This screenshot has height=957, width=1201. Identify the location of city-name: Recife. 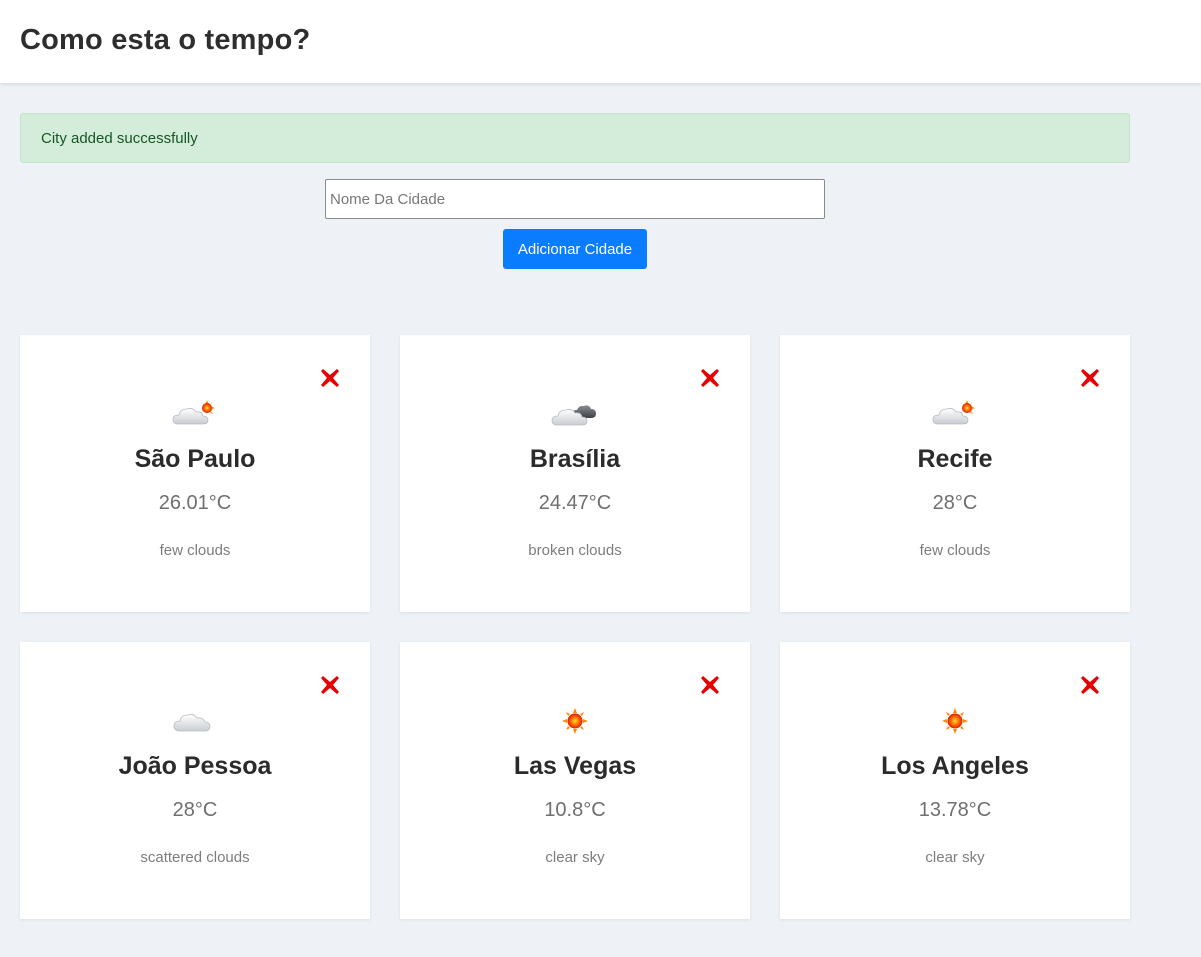
(955, 459).